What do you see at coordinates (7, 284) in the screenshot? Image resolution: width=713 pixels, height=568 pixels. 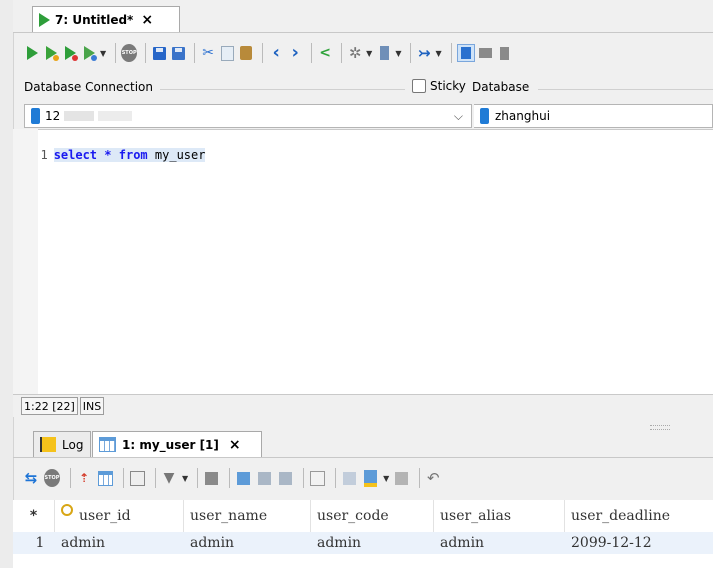 I see `left-panel-strip` at bounding box center [7, 284].